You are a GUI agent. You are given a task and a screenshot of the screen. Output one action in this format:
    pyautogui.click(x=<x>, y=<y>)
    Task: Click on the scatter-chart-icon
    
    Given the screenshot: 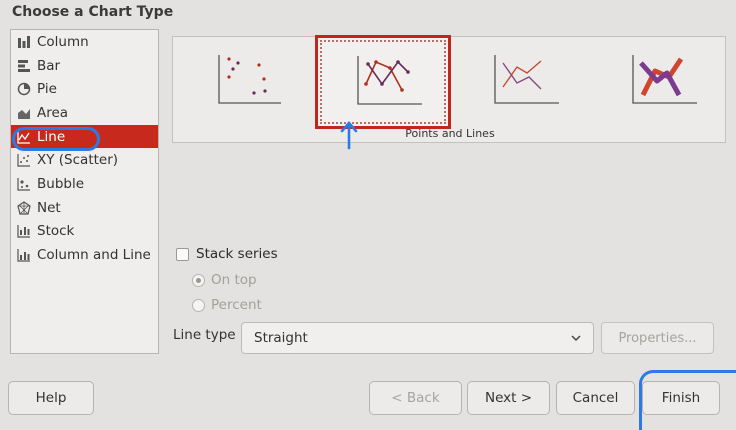 What is the action you would take?
    pyautogui.click(x=24, y=160)
    